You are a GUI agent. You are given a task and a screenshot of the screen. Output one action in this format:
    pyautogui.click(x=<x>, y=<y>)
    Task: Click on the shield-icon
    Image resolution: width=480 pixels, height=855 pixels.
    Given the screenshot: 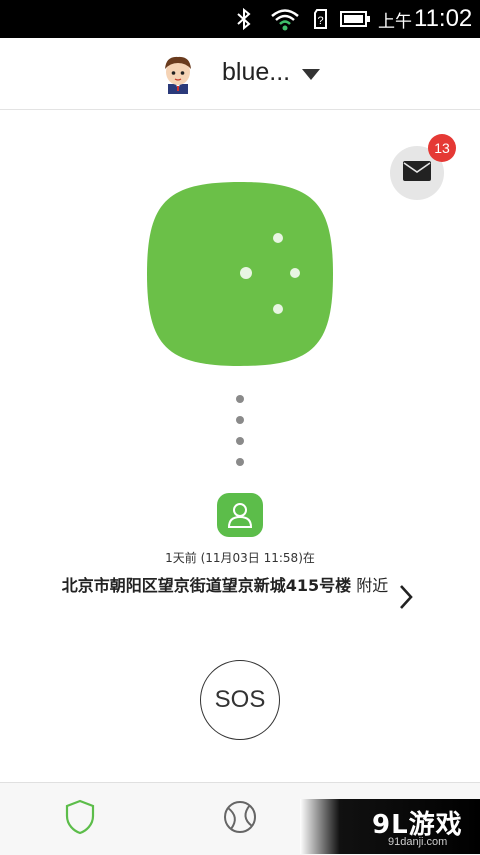 What is the action you would take?
    pyautogui.click(x=80, y=819)
    